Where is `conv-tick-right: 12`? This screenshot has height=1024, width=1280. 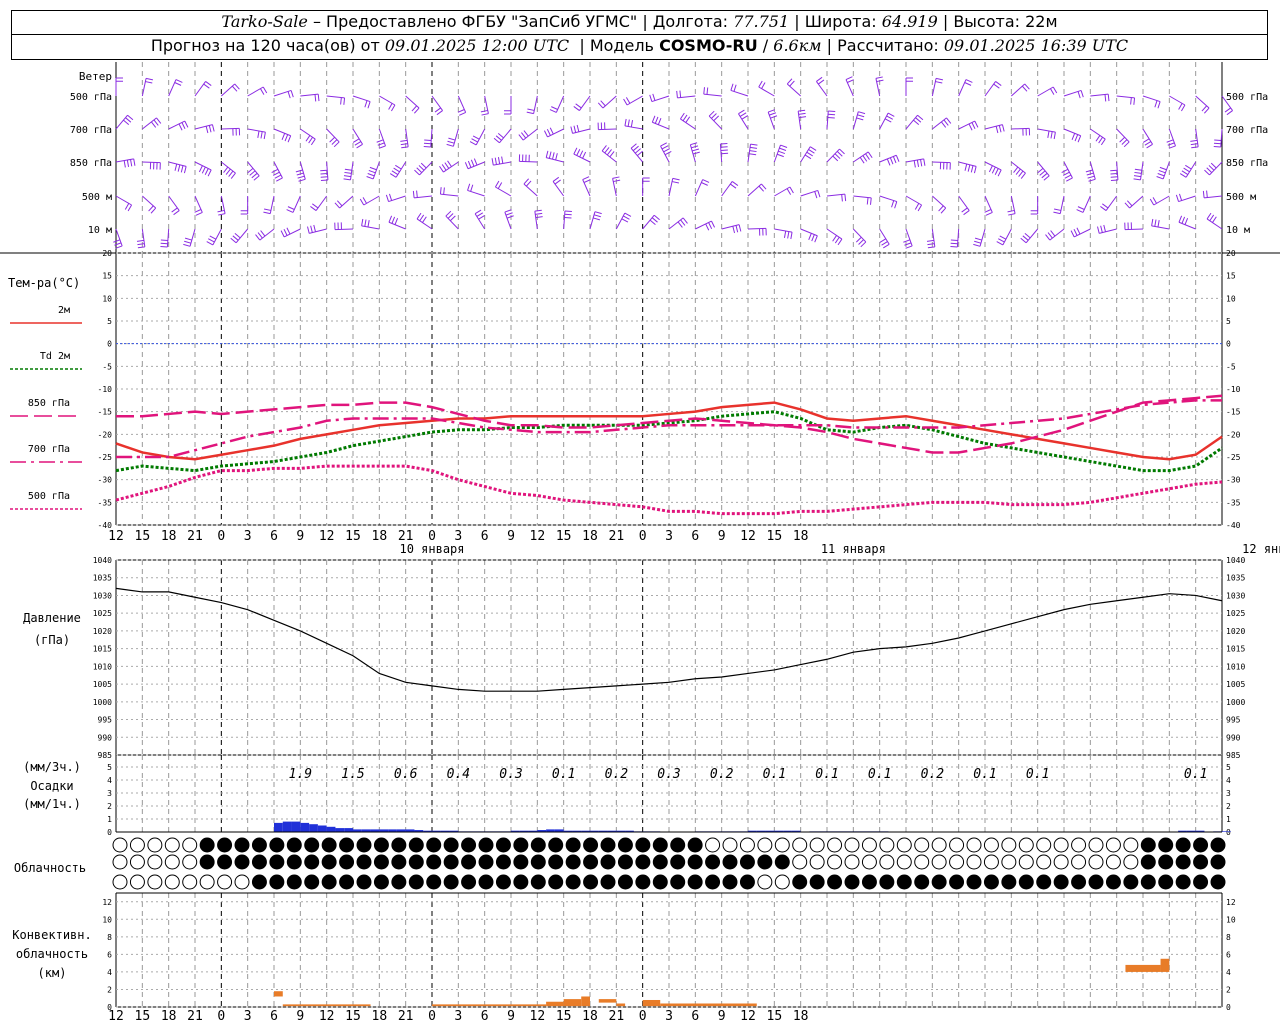
conv-tick-right: 12 is located at coordinates (1231, 902).